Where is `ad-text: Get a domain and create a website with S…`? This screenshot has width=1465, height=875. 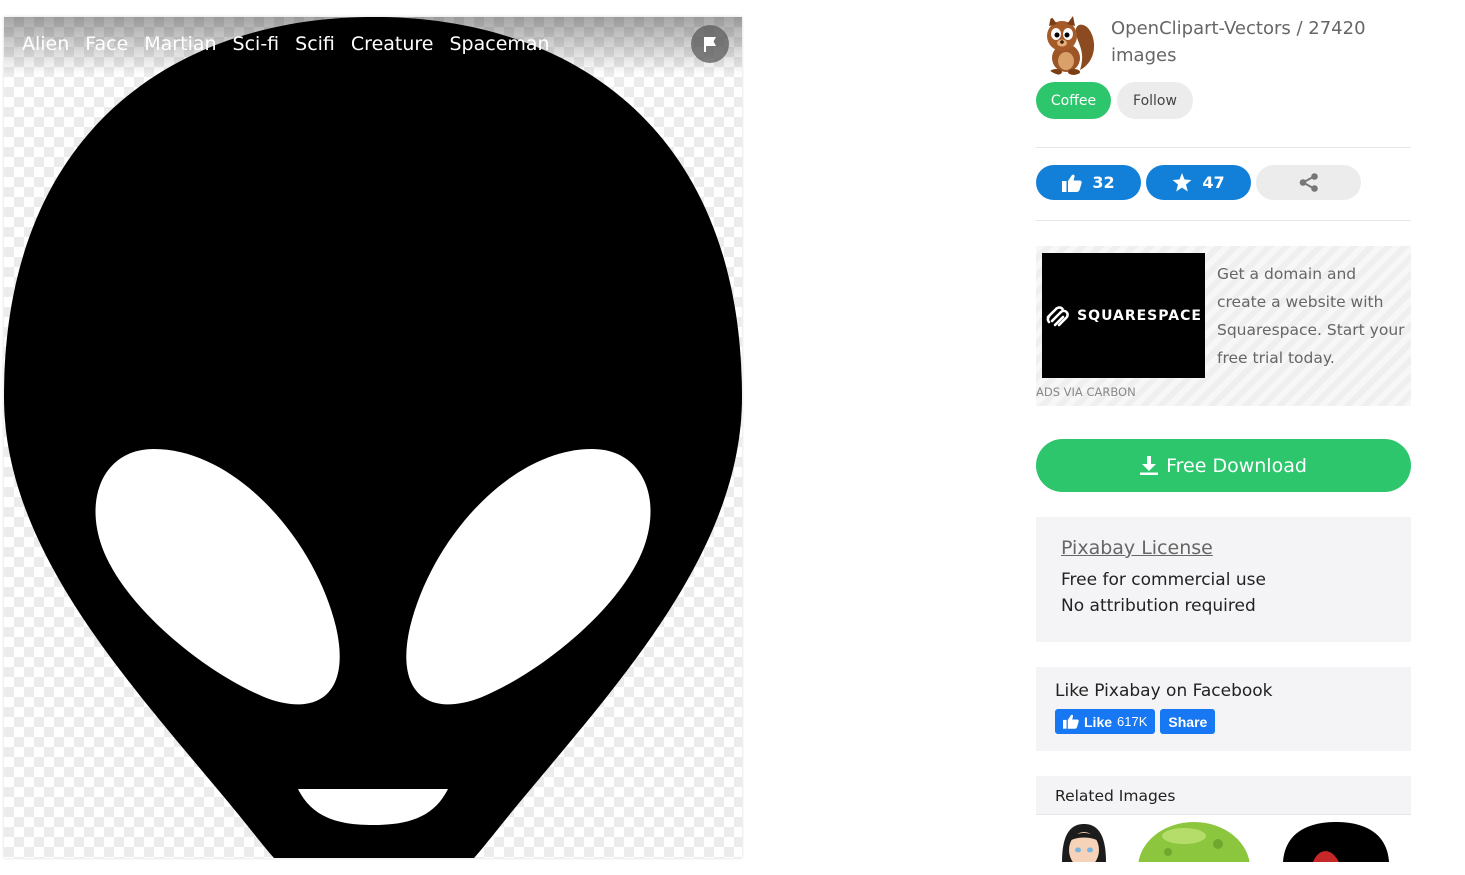
ad-text: Get a domain and create a website with S… is located at coordinates (1313, 316).